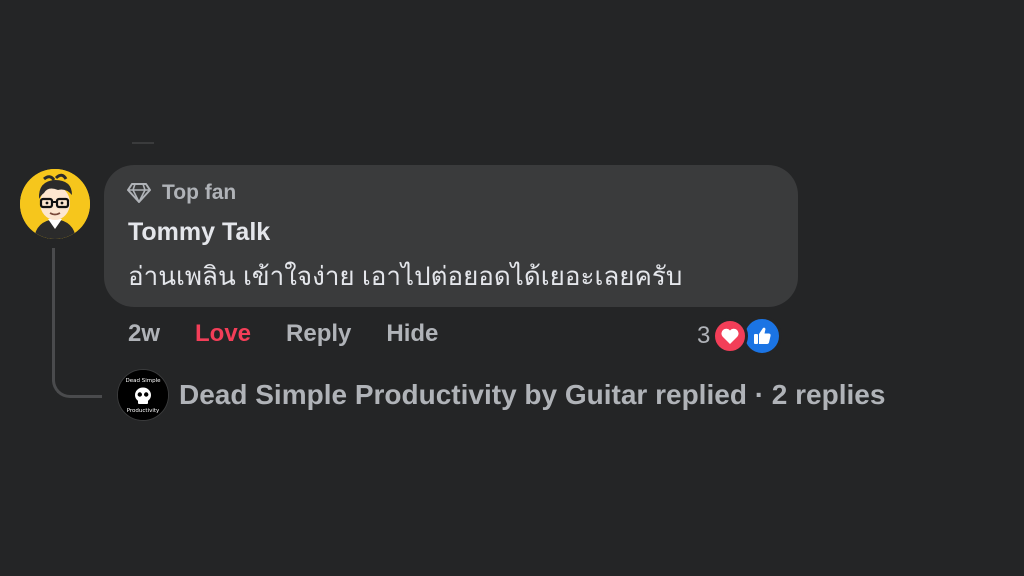 The height and width of the screenshot is (576, 1024). Describe the element at coordinates (730, 336) in the screenshot. I see `heart-icon` at that location.